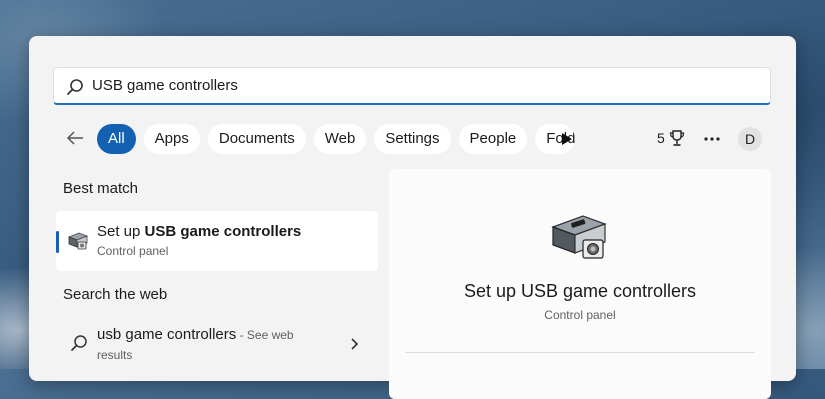 The height and width of the screenshot is (399, 825). Describe the element at coordinates (171, 139) in the screenshot. I see `tab-apps: Apps` at that location.